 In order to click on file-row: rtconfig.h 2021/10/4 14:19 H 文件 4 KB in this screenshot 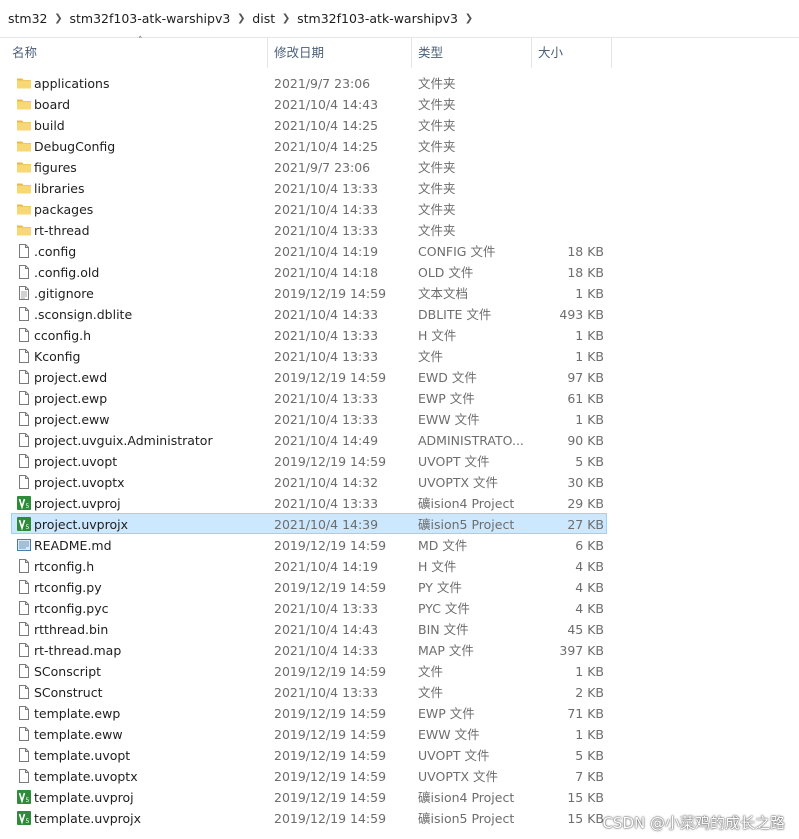, I will do `click(309, 565)`.